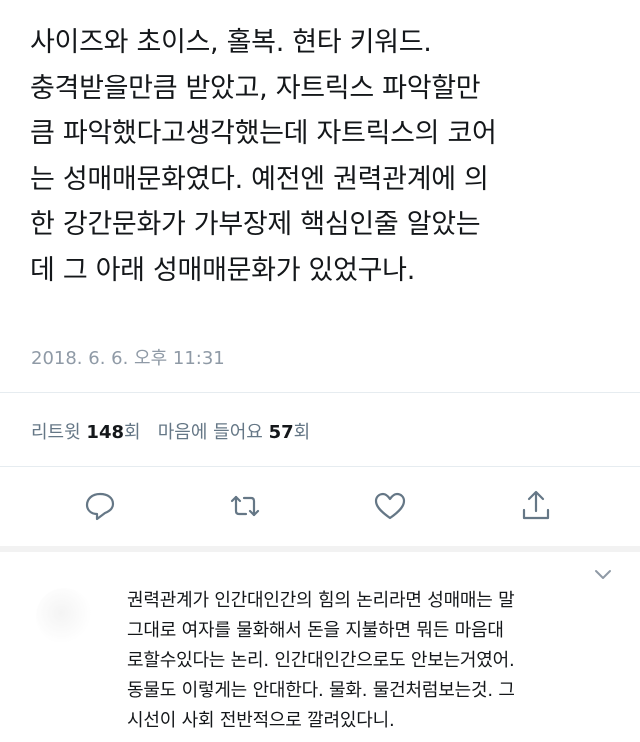 Image resolution: width=640 pixels, height=742 pixels. What do you see at coordinates (259, 179) in the screenshot?
I see `tweet-text-line: 는 성매매문화였다. 예전엔 권력관계에 의` at bounding box center [259, 179].